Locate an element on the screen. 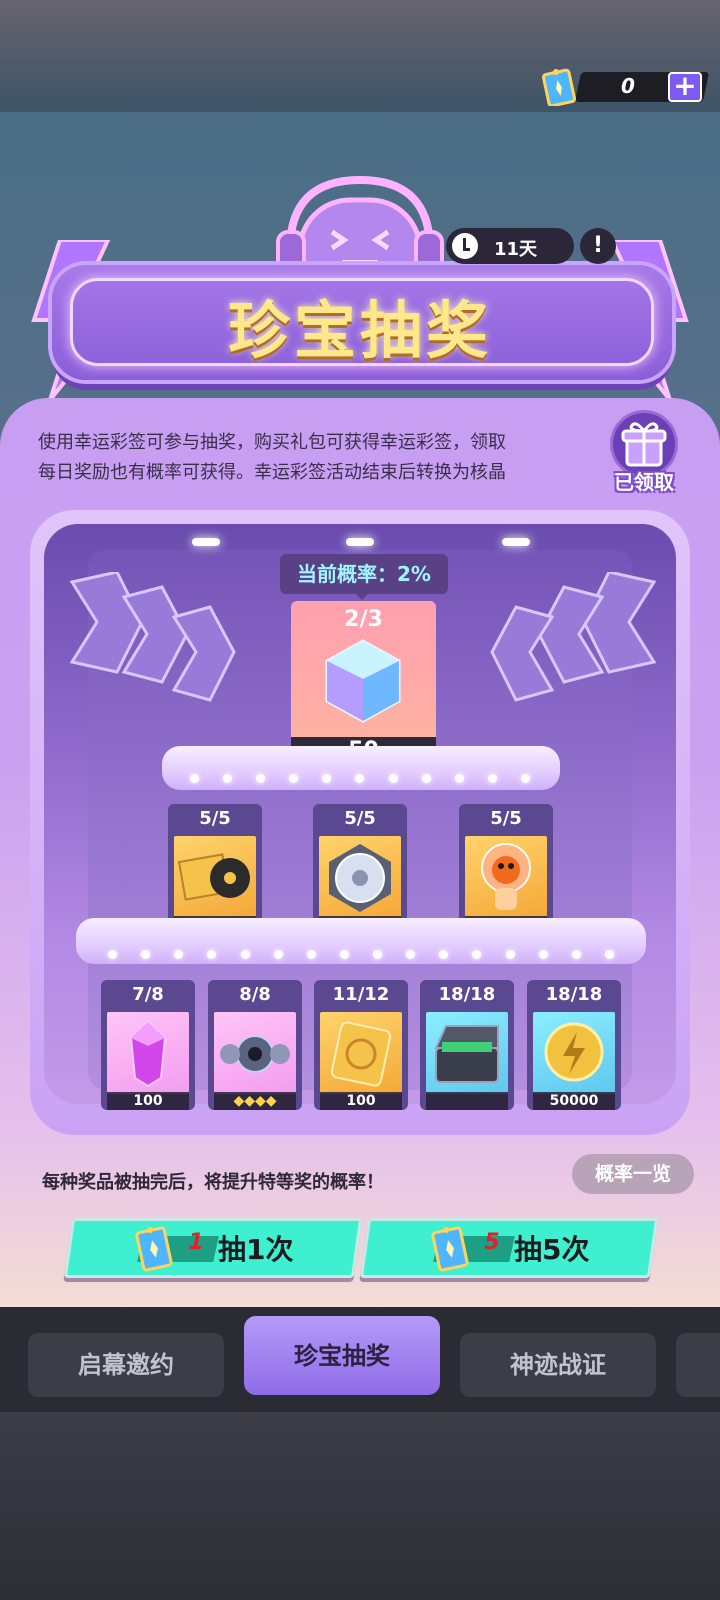 This screenshot has width=720, height=1600. tab-treasure-lottery: 珍宝抽奖 is located at coordinates (342, 1355).